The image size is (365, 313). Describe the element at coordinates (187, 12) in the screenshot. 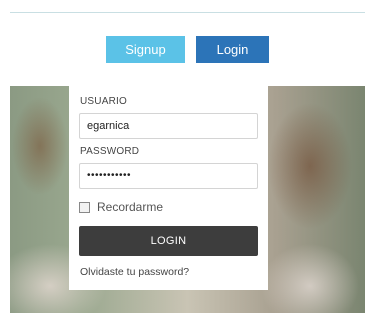

I see `header-divider` at that location.